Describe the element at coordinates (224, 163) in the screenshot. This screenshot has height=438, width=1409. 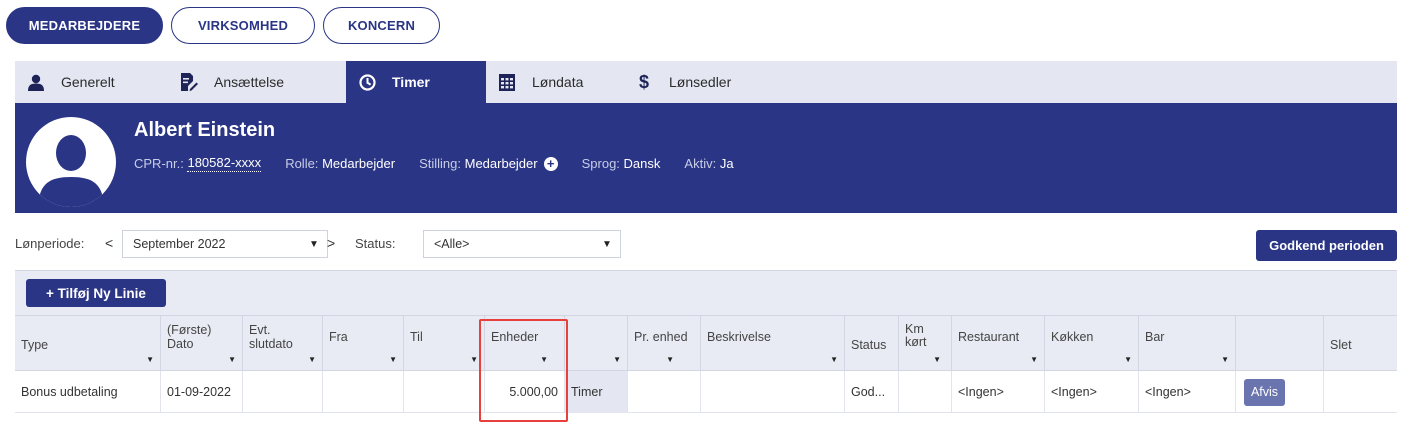
I see `cpr-value: 180582-xxxx` at that location.